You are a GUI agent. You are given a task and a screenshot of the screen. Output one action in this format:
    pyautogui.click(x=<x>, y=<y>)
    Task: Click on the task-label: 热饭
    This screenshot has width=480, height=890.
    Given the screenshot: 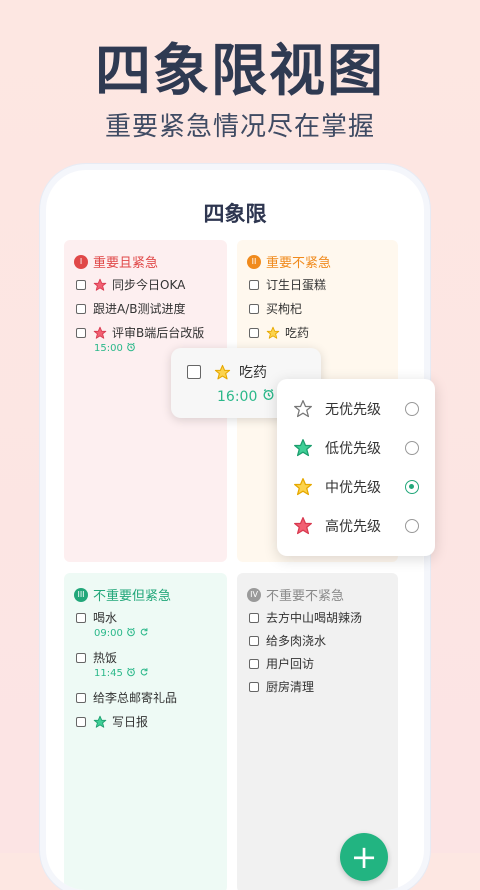 What is the action you would take?
    pyautogui.click(x=105, y=658)
    